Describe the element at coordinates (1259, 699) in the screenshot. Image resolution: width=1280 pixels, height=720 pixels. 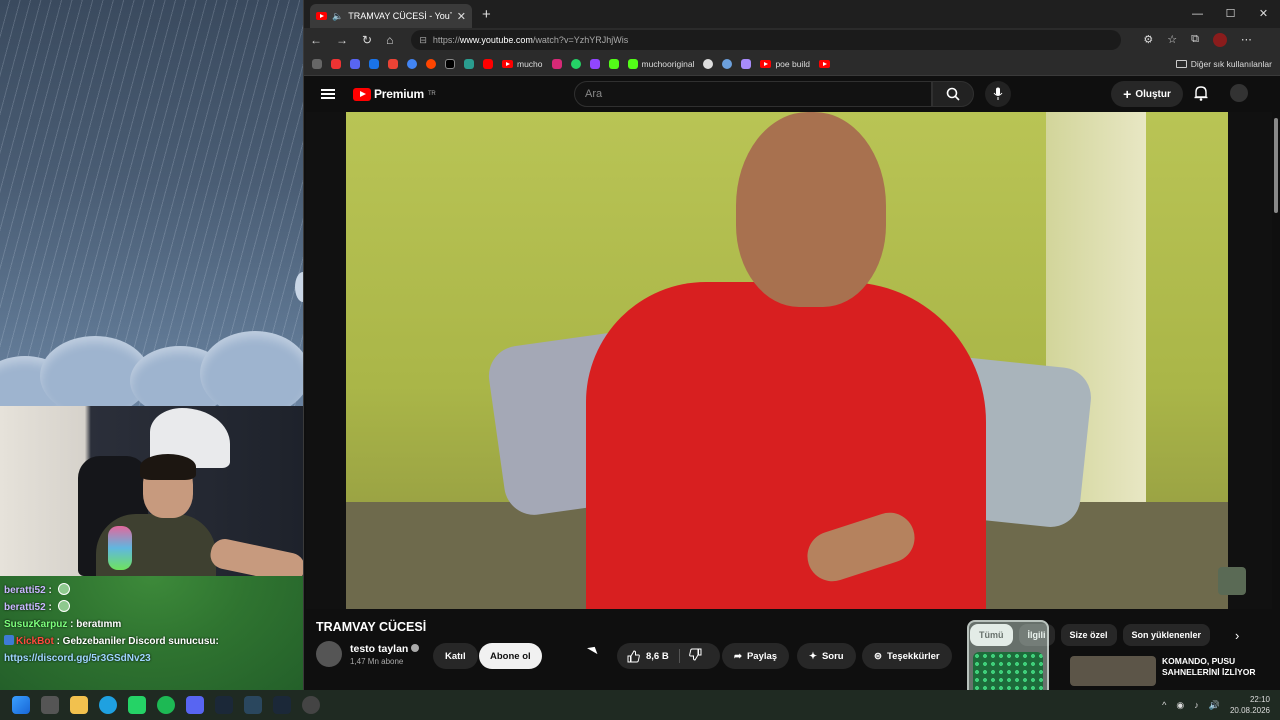
I see `clock-time: 22:10` at that location.